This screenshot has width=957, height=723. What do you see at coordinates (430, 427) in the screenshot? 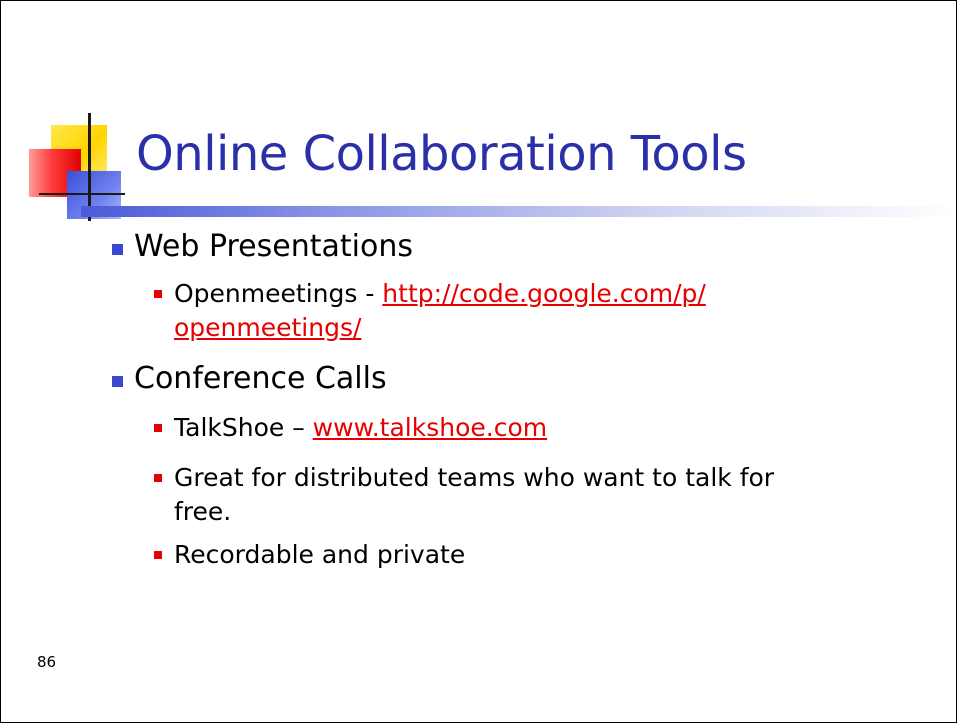
I see `talkshoe-link: www.talkshoe.com` at bounding box center [430, 427].